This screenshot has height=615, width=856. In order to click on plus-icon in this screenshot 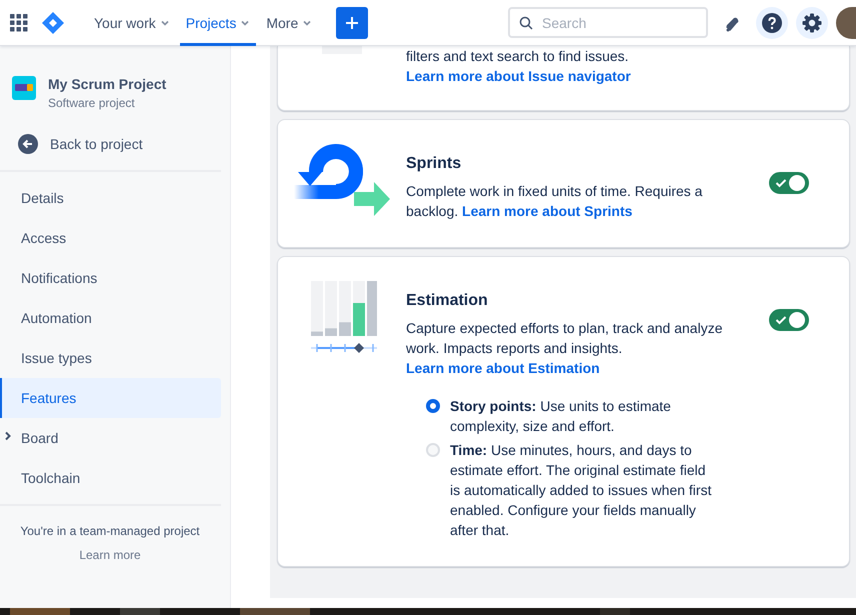, I will do `click(352, 23)`.